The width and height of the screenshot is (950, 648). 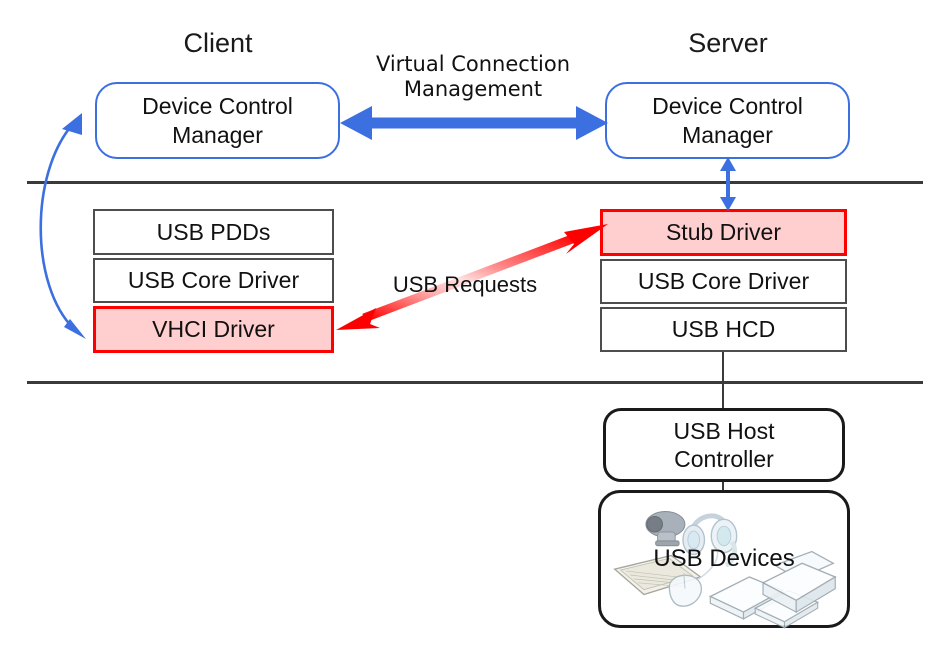 I want to click on server-stack-label-2: USB HCD, so click(x=723, y=329).